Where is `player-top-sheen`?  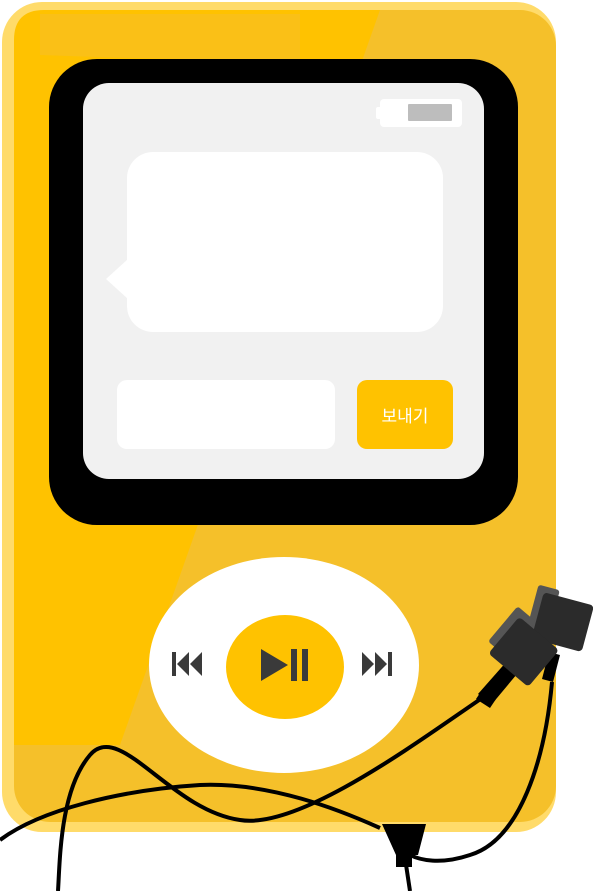 player-top-sheen is located at coordinates (170, 37).